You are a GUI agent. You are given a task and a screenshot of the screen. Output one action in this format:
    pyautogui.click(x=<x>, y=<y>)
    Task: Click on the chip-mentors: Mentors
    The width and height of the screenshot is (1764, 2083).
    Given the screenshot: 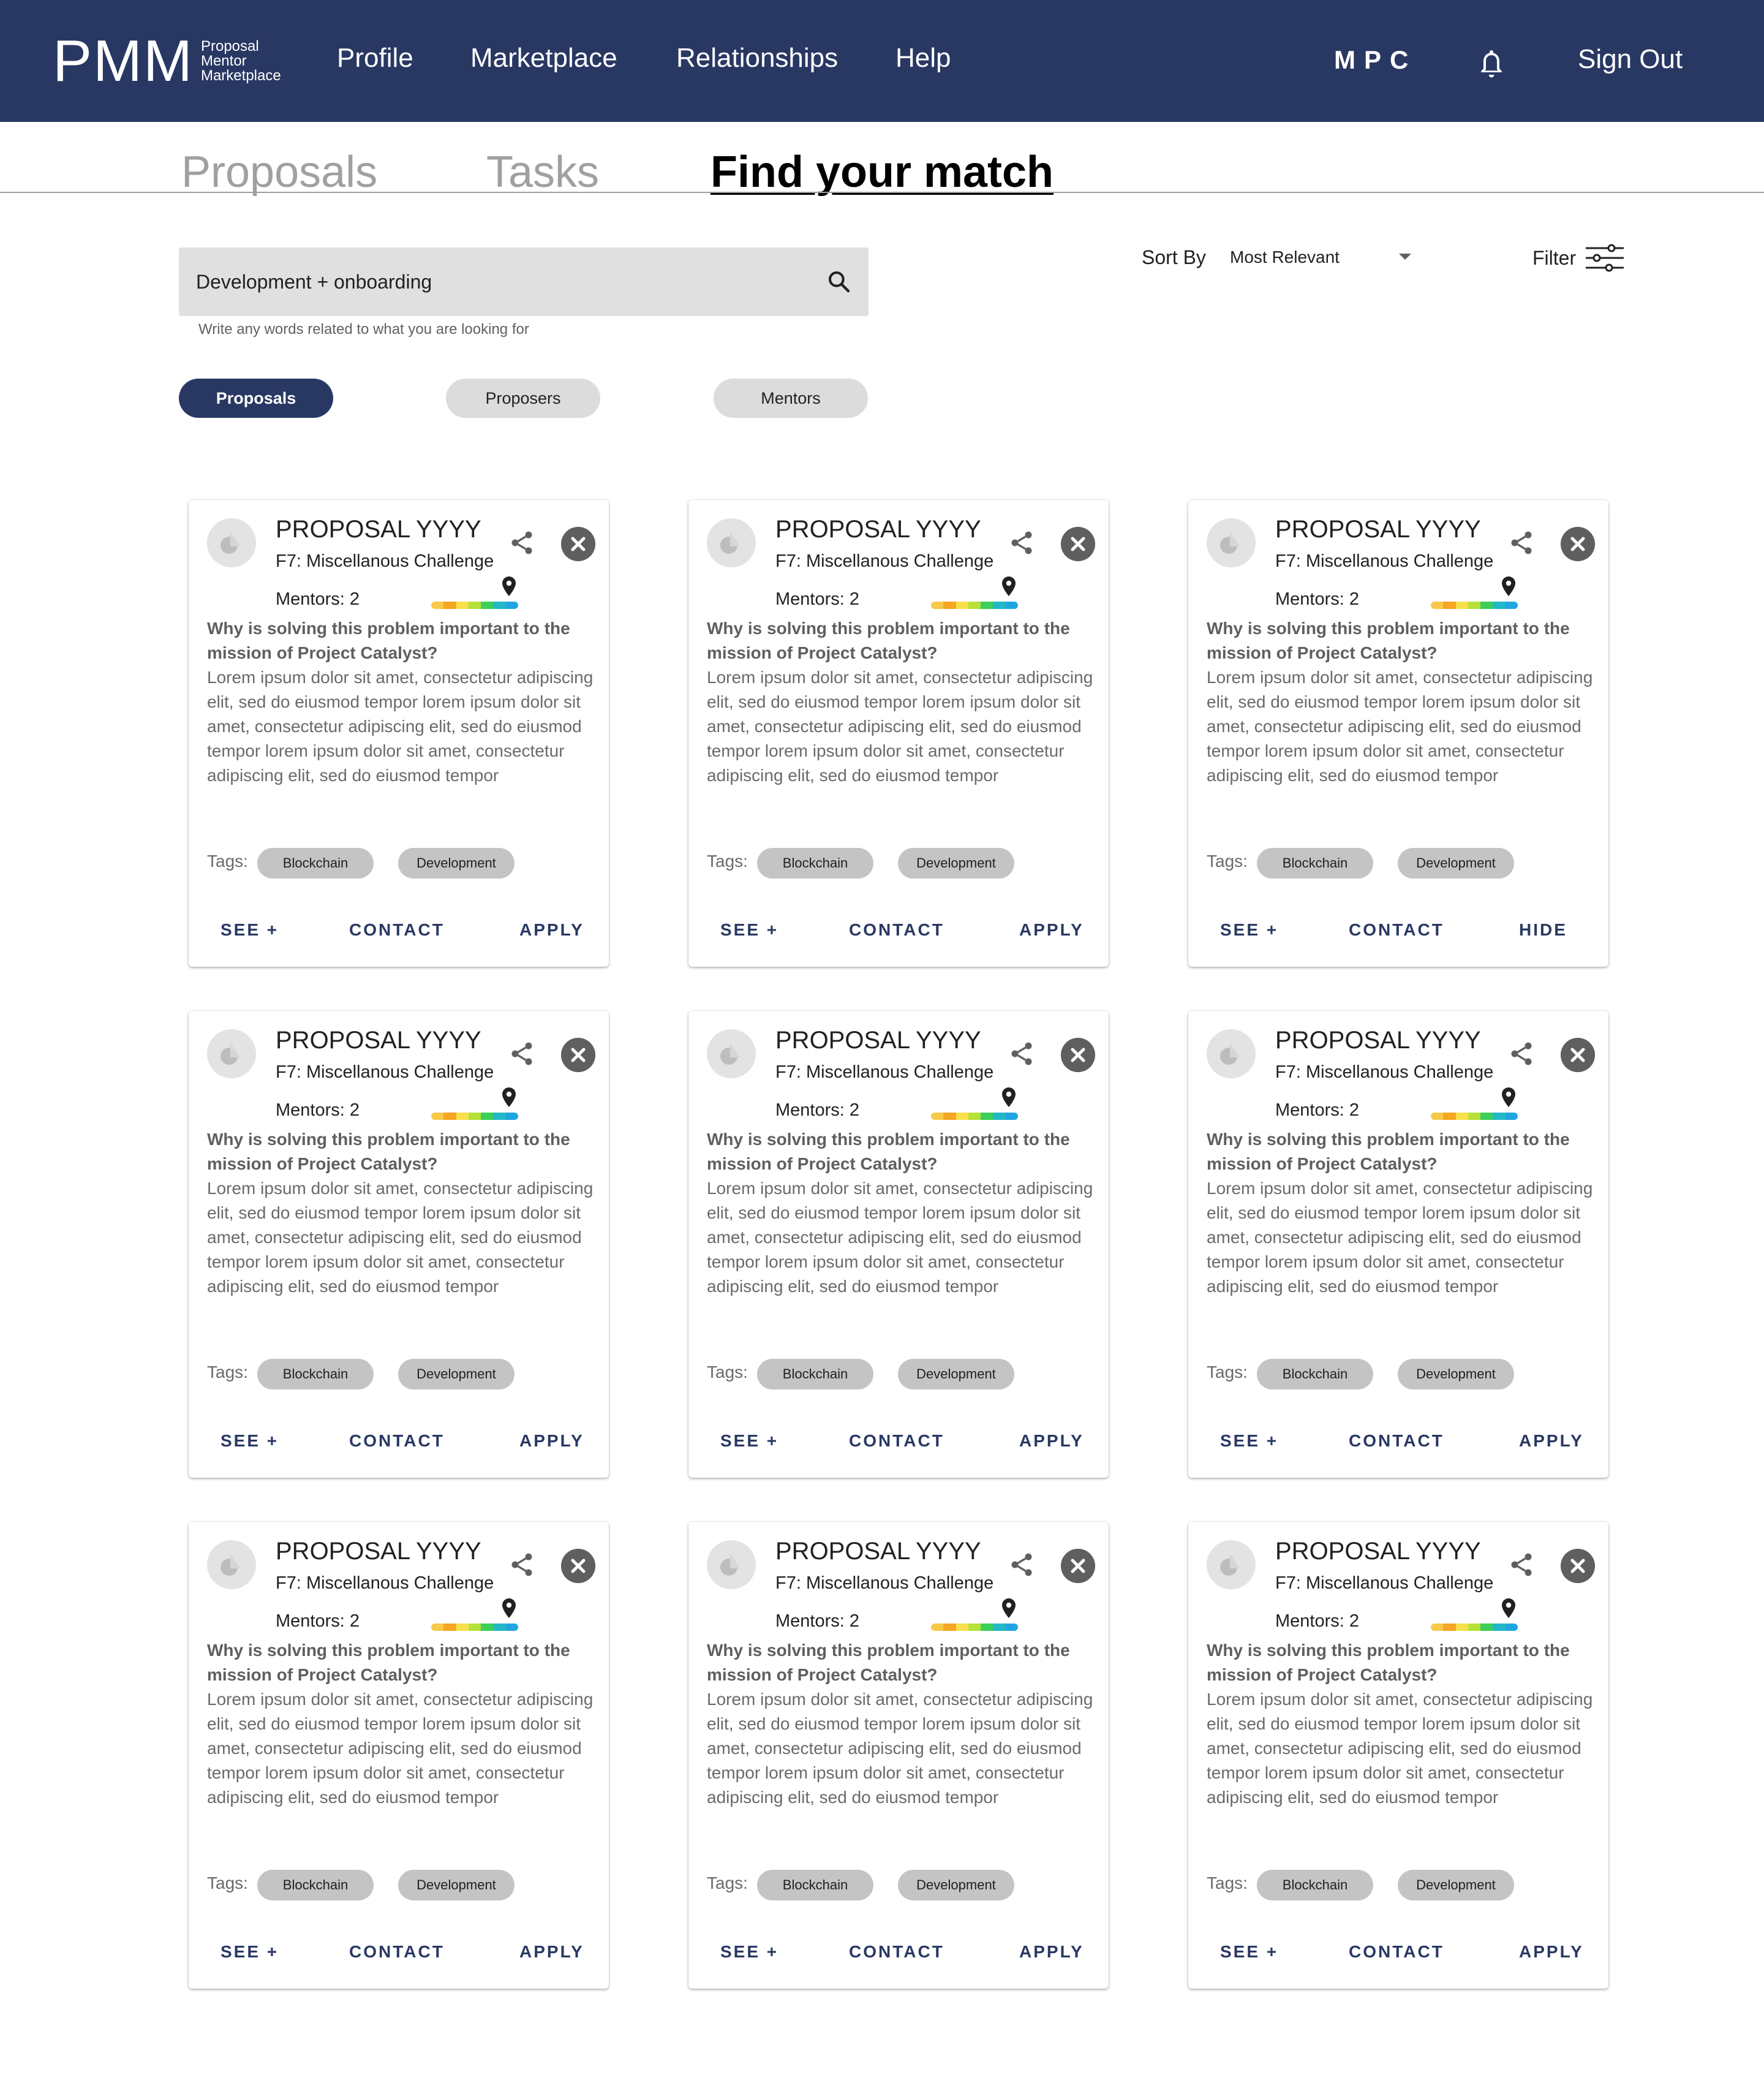 What is the action you would take?
    pyautogui.click(x=791, y=398)
    